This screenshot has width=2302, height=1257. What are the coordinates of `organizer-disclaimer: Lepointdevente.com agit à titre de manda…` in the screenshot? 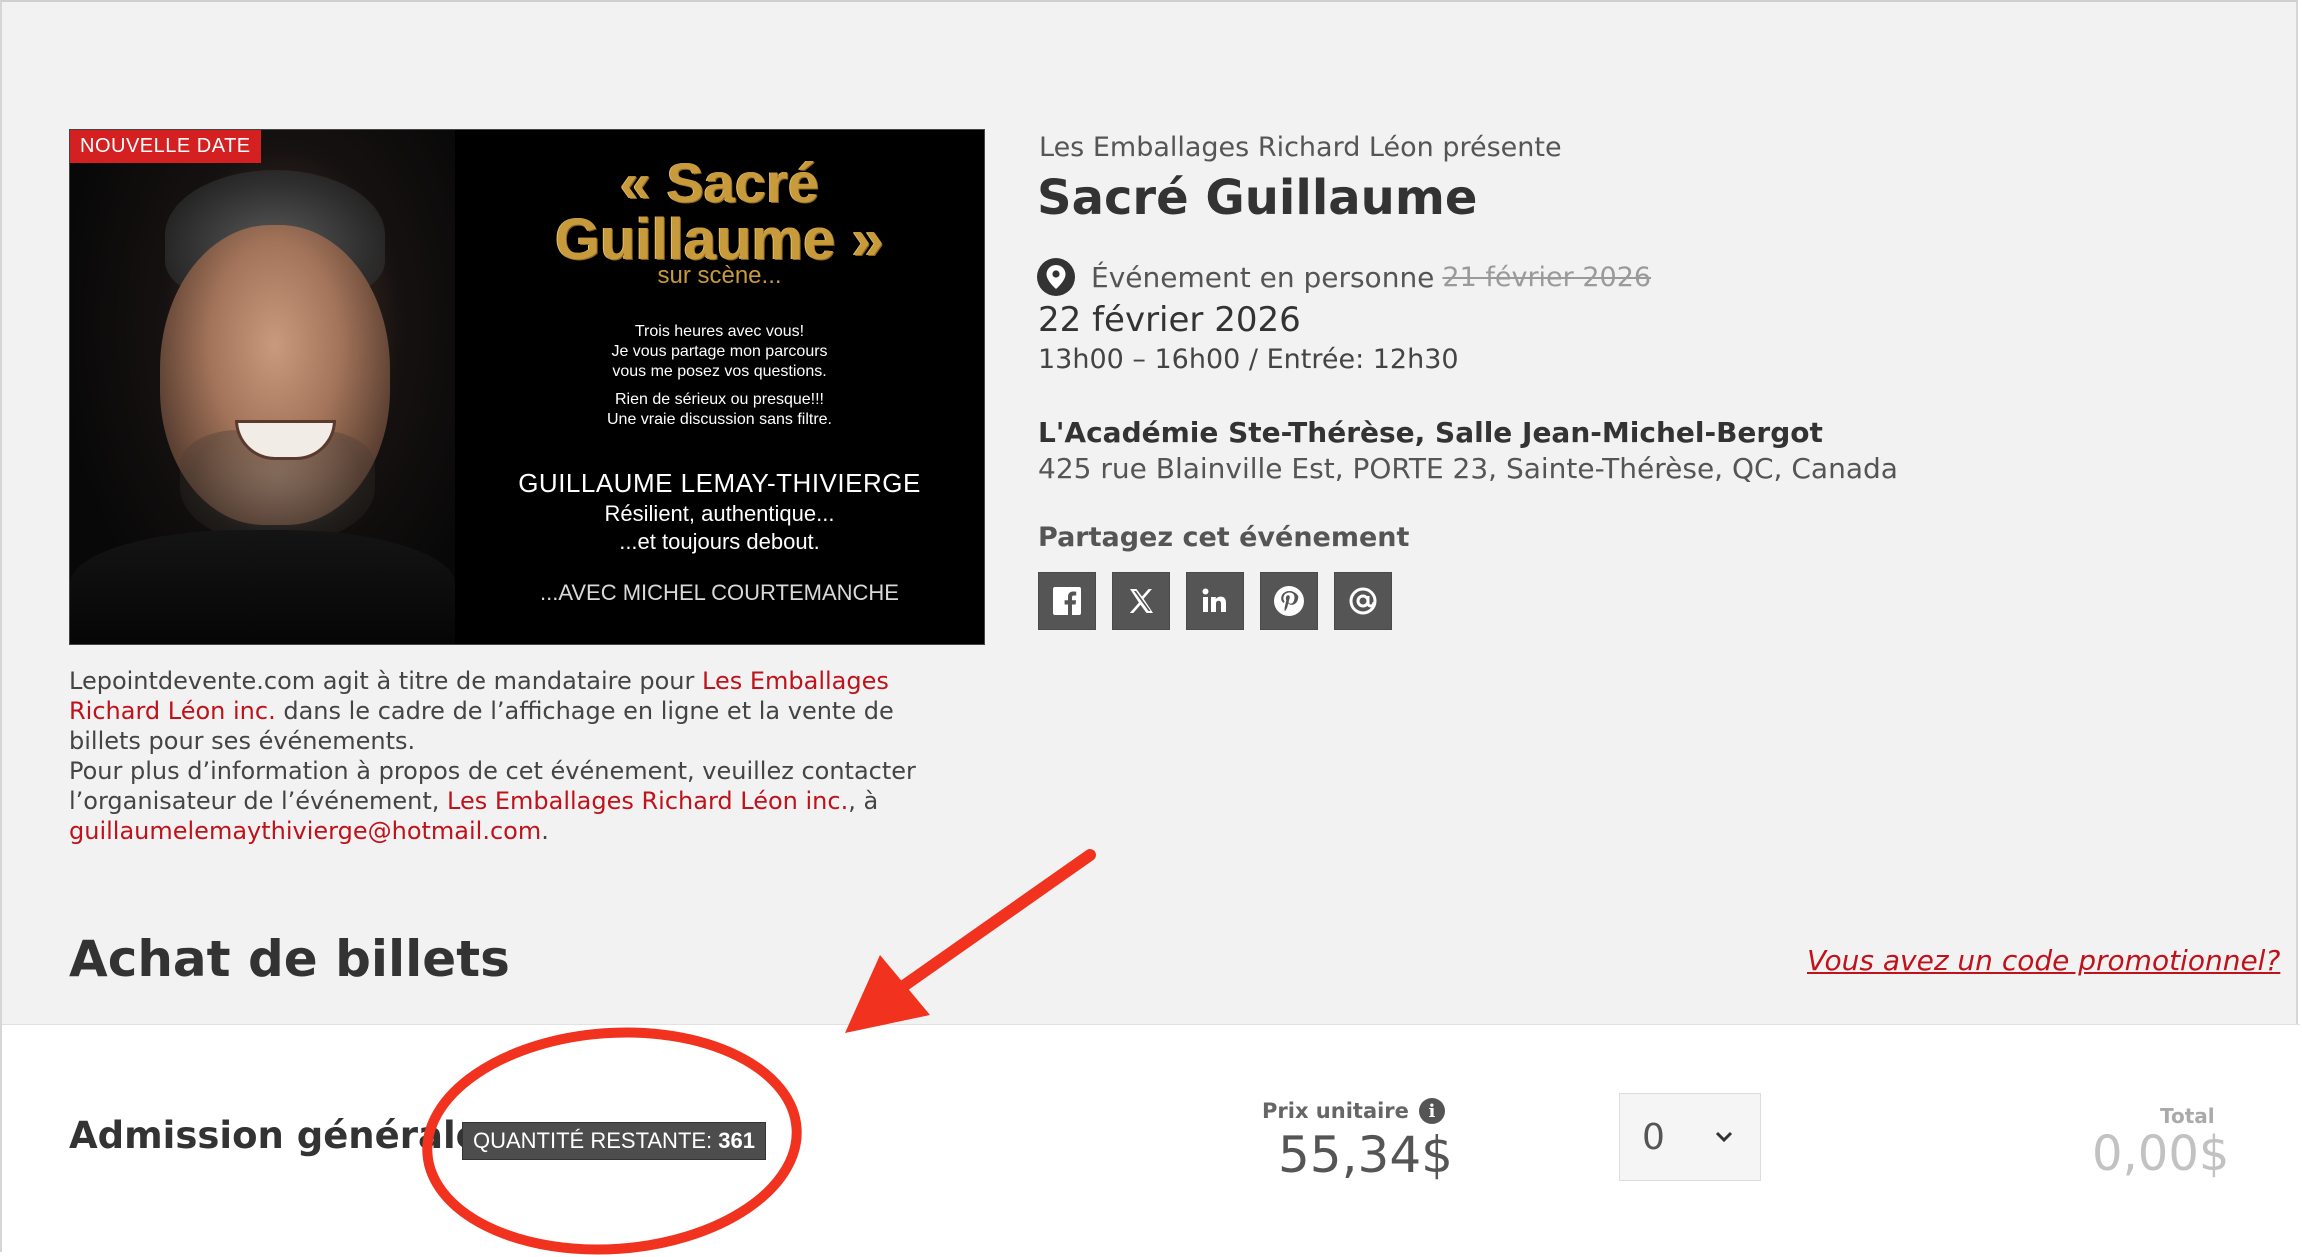 It's located at (519, 756).